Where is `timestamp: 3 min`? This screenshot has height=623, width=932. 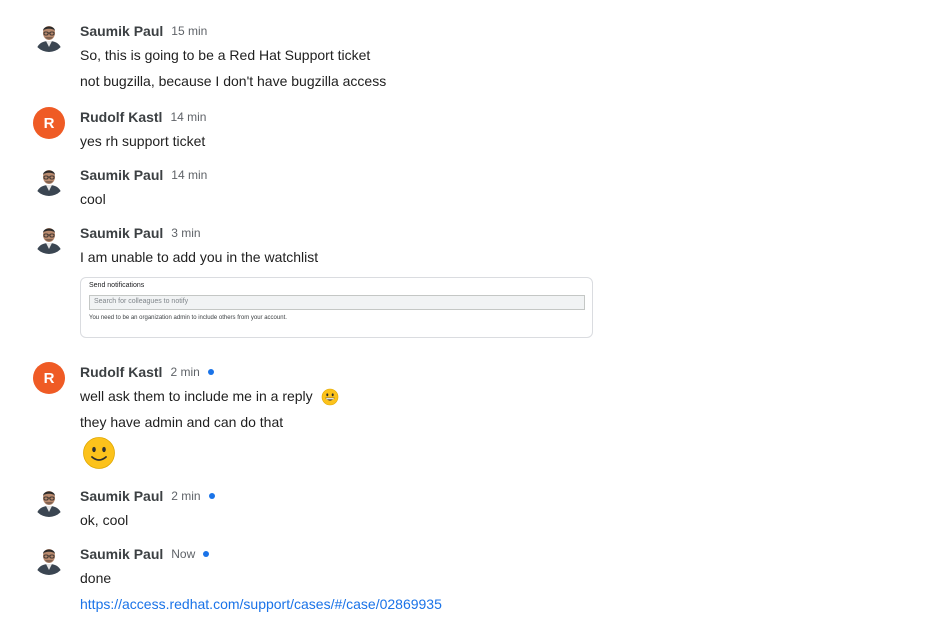
timestamp: 3 min is located at coordinates (186, 233).